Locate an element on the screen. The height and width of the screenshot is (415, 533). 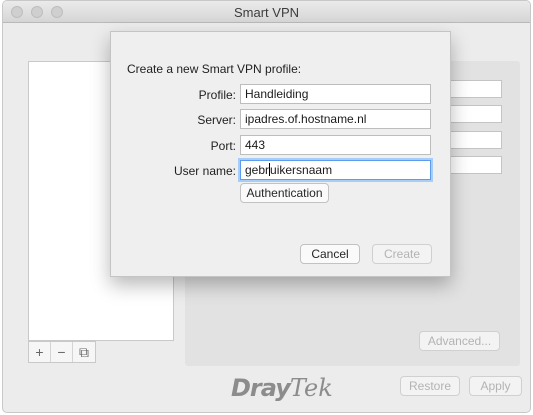
draytek-logo: DrayTek is located at coordinates (282, 388).